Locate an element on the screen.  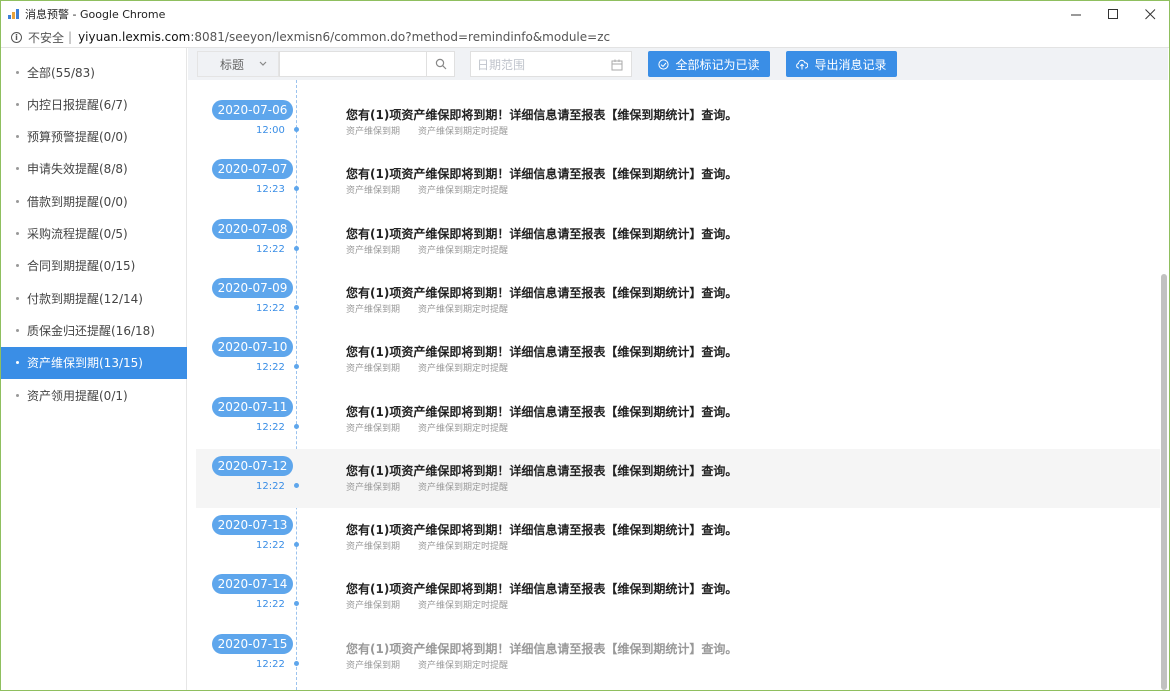
sidebar-item-label: 合同到期提醒(0/15) is located at coordinates (81, 266).